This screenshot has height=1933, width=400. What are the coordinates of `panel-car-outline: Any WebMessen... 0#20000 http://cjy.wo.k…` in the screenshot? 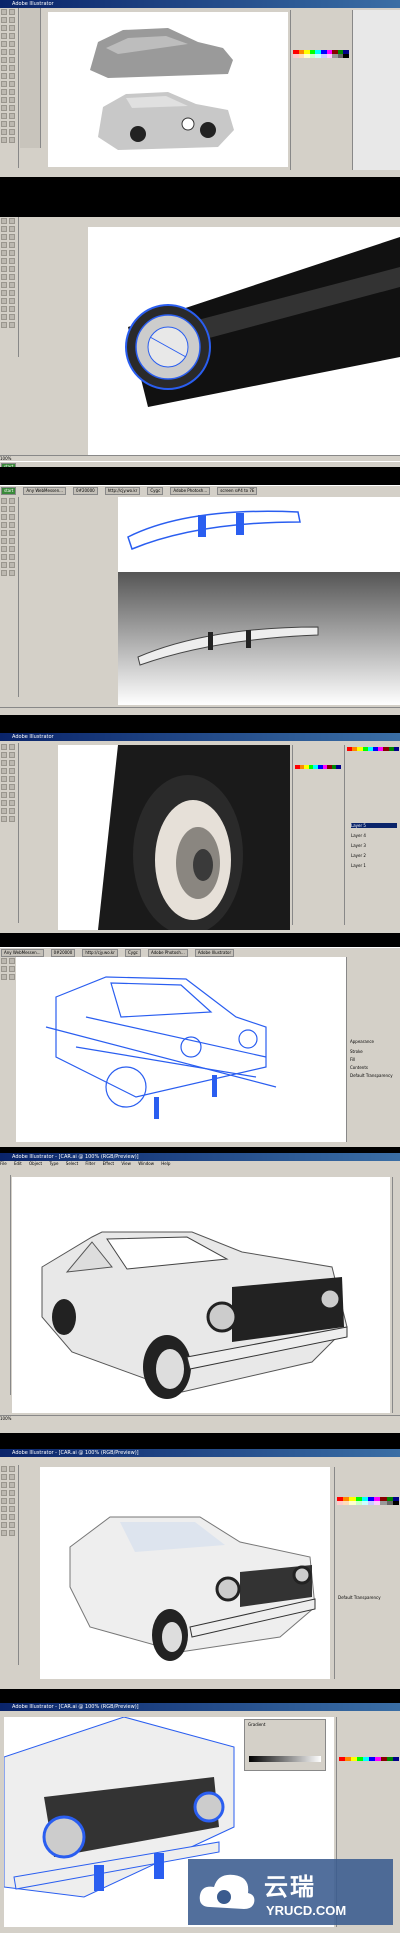 It's located at (200, 1047).